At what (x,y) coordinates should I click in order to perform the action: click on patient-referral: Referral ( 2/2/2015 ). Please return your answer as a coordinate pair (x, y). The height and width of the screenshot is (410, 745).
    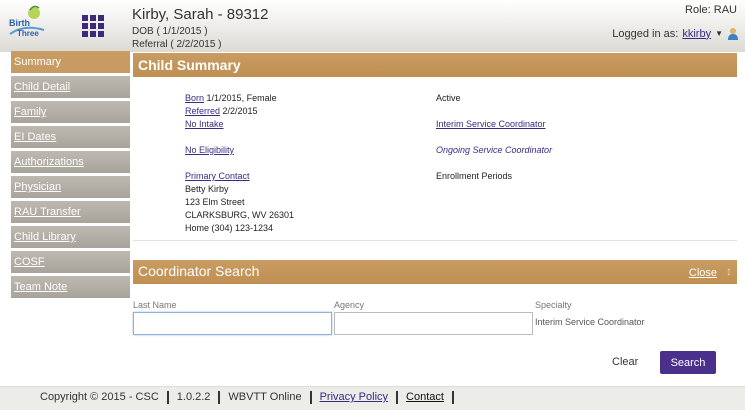
    Looking at the image, I should click on (177, 44).